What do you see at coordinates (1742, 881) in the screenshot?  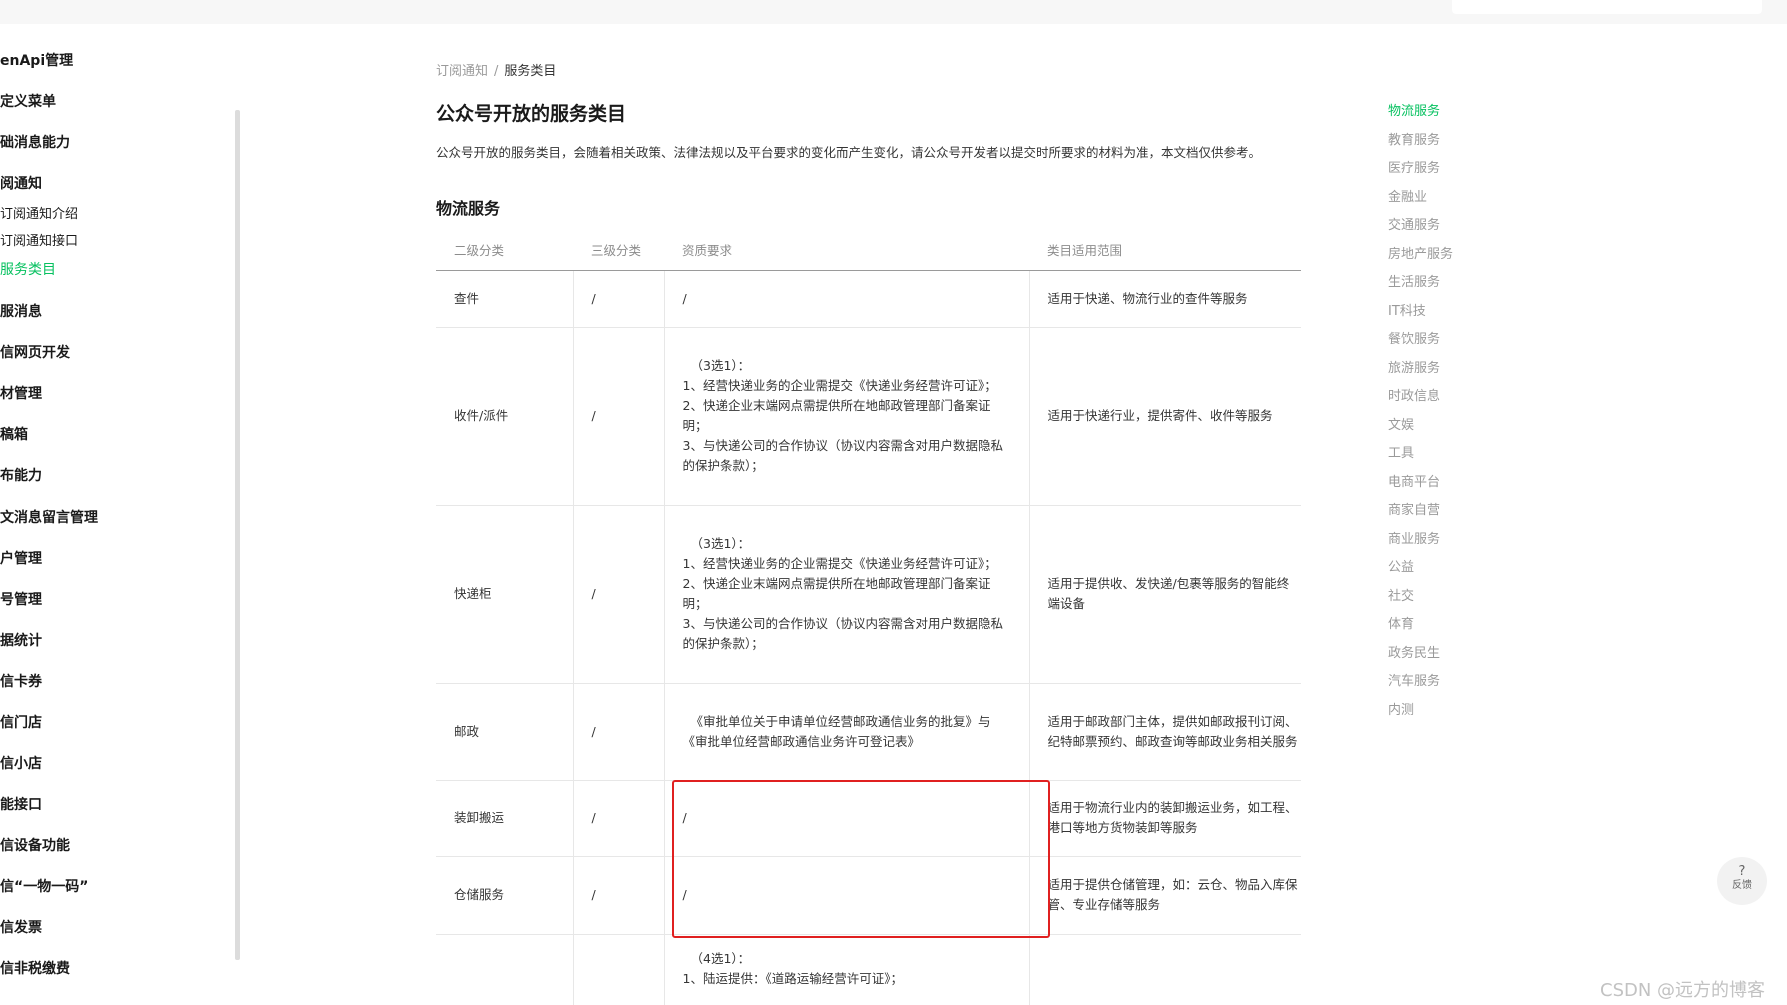 I see `feedback-button: ? 反馈` at bounding box center [1742, 881].